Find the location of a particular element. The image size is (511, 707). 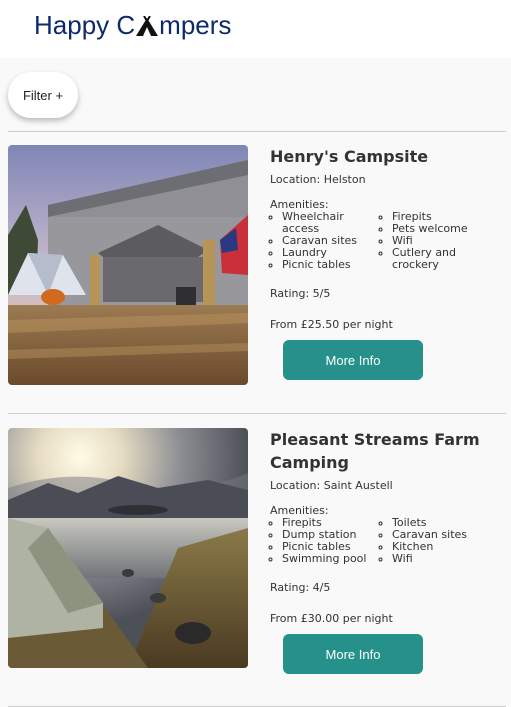

amenity-item: Wheelchair access is located at coordinates (331, 223).